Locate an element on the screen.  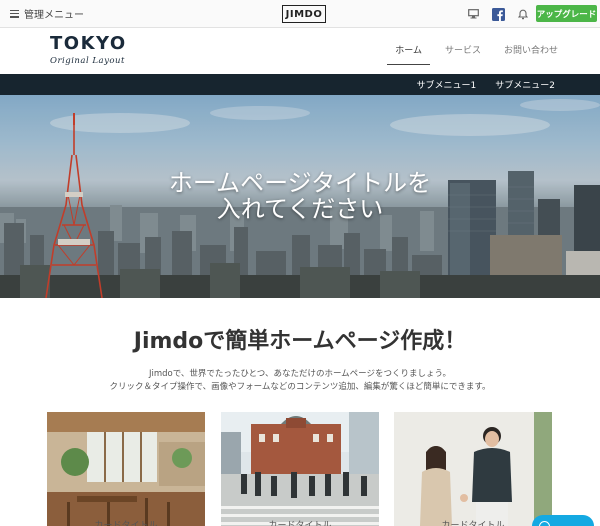
hero-title: ホームページタイトルを 入れてください is located at coordinates (300, 196).